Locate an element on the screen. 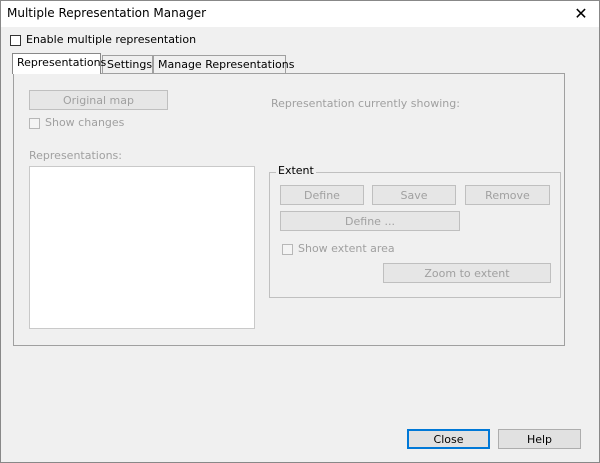  zoom-to-extent-button: Zoom to extent is located at coordinates (467, 273).